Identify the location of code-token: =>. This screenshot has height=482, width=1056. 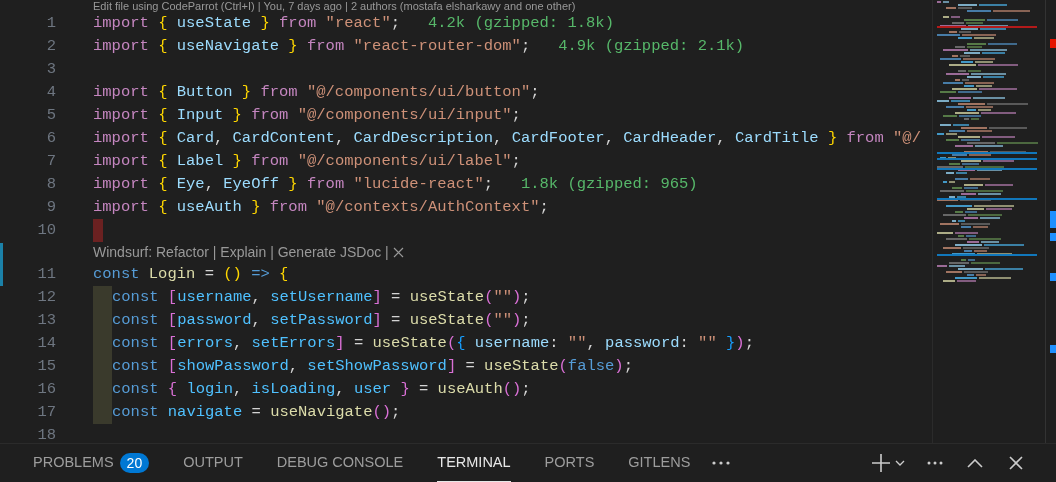
(260, 274).